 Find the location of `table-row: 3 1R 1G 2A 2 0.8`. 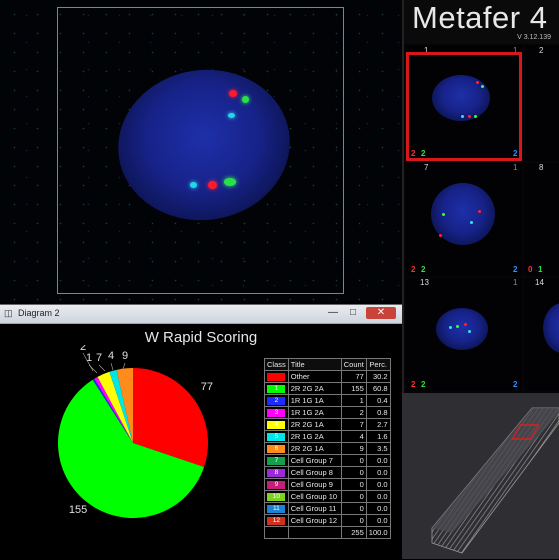

table-row: 3 1R 1G 2A 2 0.8 is located at coordinates (327, 412).